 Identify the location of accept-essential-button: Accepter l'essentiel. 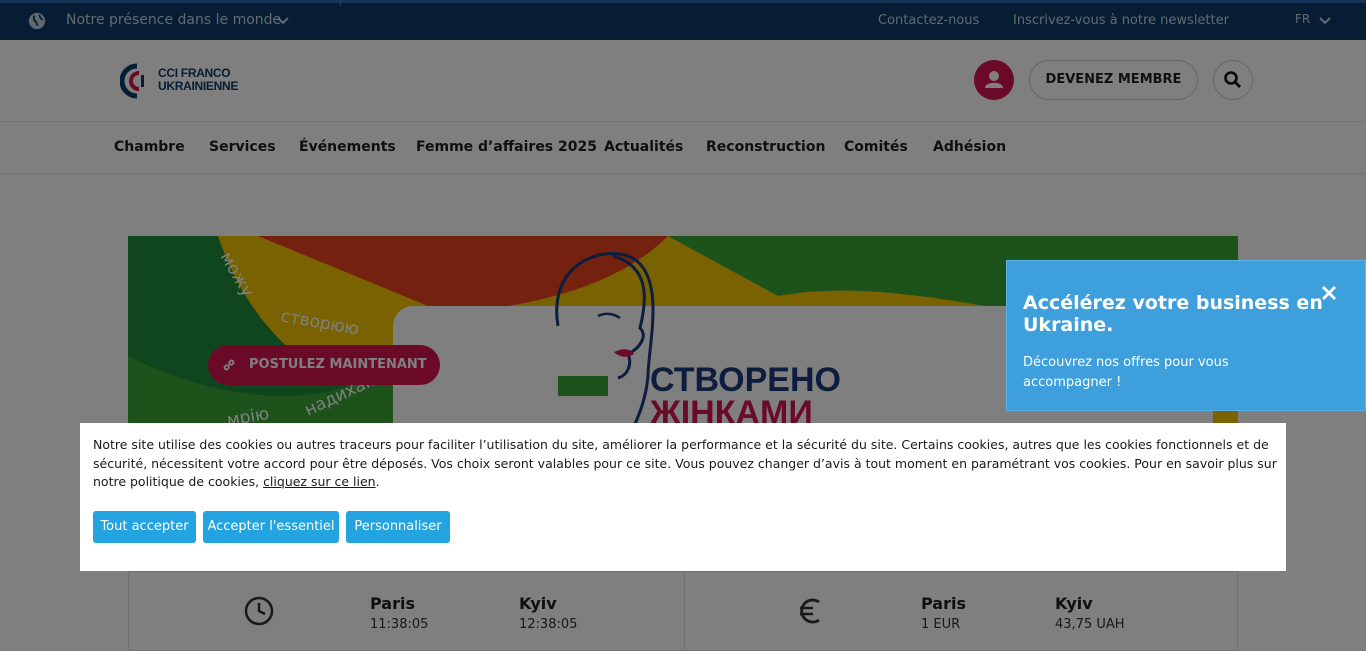
(271, 527).